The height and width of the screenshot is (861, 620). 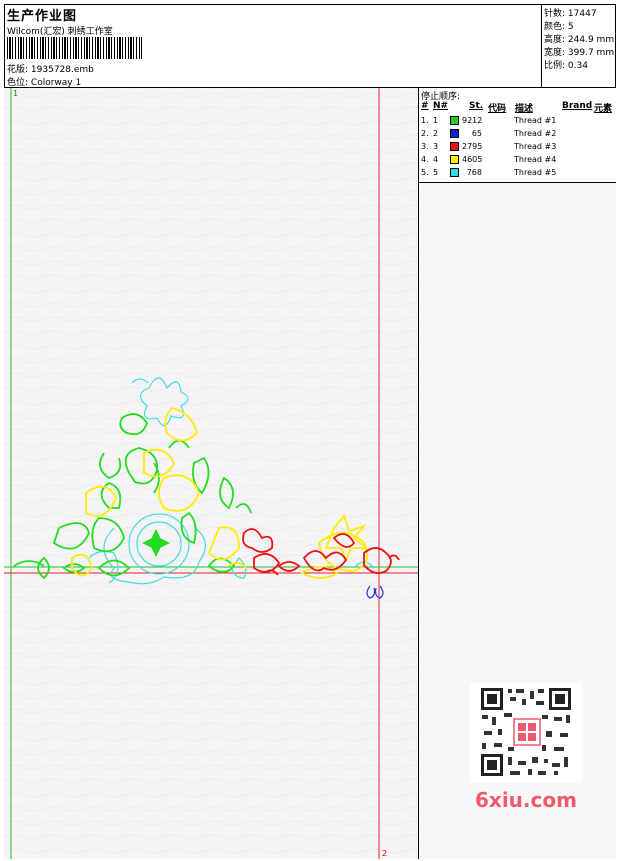 I want to click on table-row: 2. 2 65 Thread #2, so click(x=517, y=135).